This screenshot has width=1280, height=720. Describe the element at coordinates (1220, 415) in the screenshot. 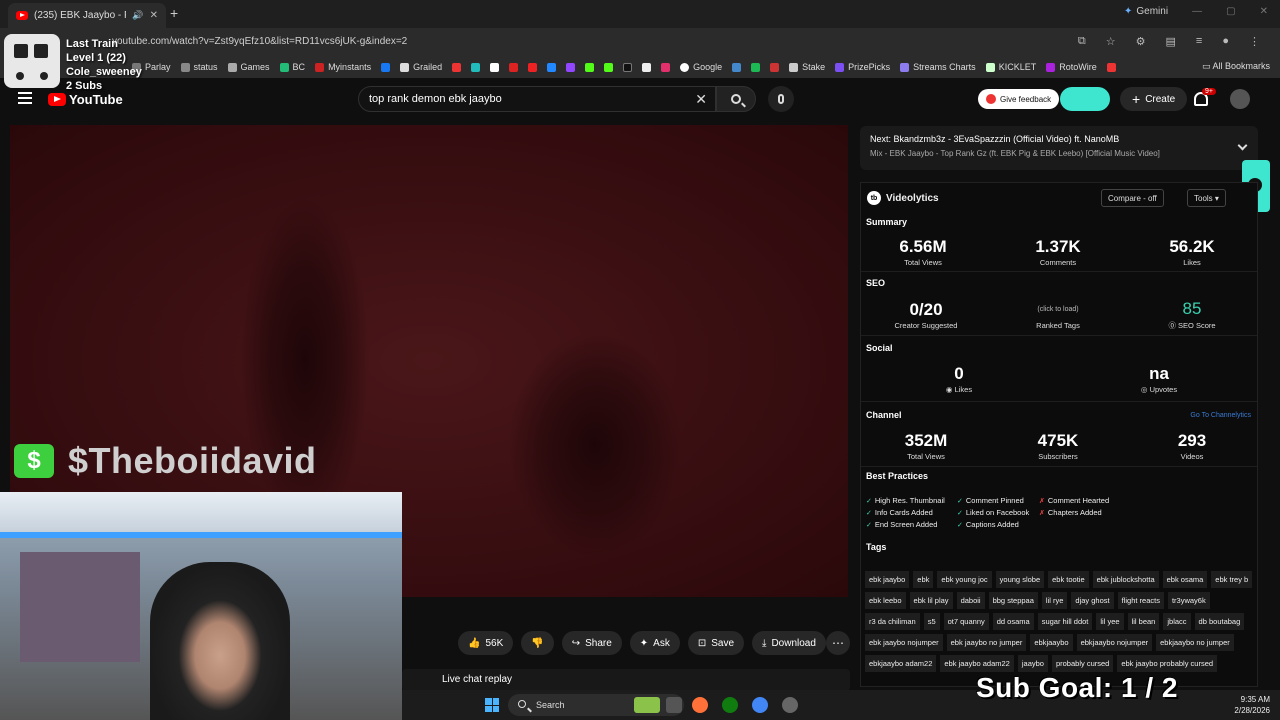

I see `channelytics-link: Go To Channelytics` at that location.